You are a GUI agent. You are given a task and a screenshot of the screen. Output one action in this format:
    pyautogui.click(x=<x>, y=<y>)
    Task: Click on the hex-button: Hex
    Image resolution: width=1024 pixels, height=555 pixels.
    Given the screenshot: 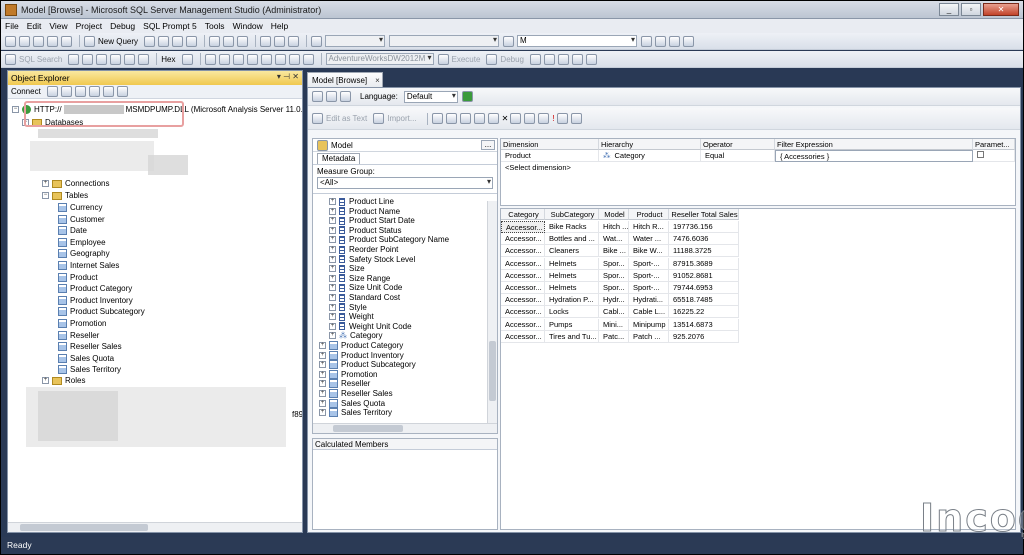 What is the action you would take?
    pyautogui.click(x=168, y=59)
    